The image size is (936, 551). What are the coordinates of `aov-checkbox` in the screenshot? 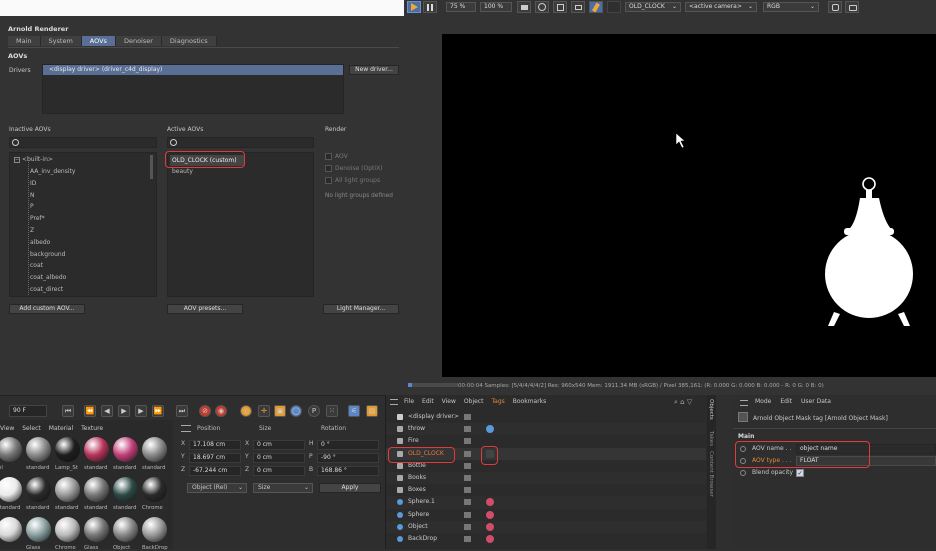 It's located at (328, 156).